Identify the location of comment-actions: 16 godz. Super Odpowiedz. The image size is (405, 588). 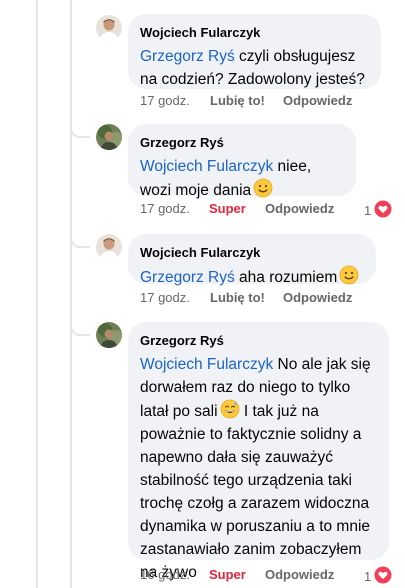
(270, 575).